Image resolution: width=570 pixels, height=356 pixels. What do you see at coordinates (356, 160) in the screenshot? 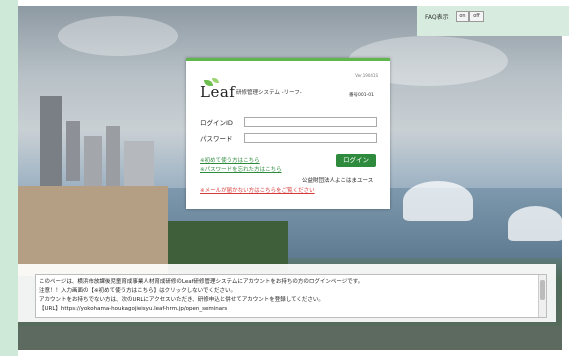
I see `login-button: ログイン` at bounding box center [356, 160].